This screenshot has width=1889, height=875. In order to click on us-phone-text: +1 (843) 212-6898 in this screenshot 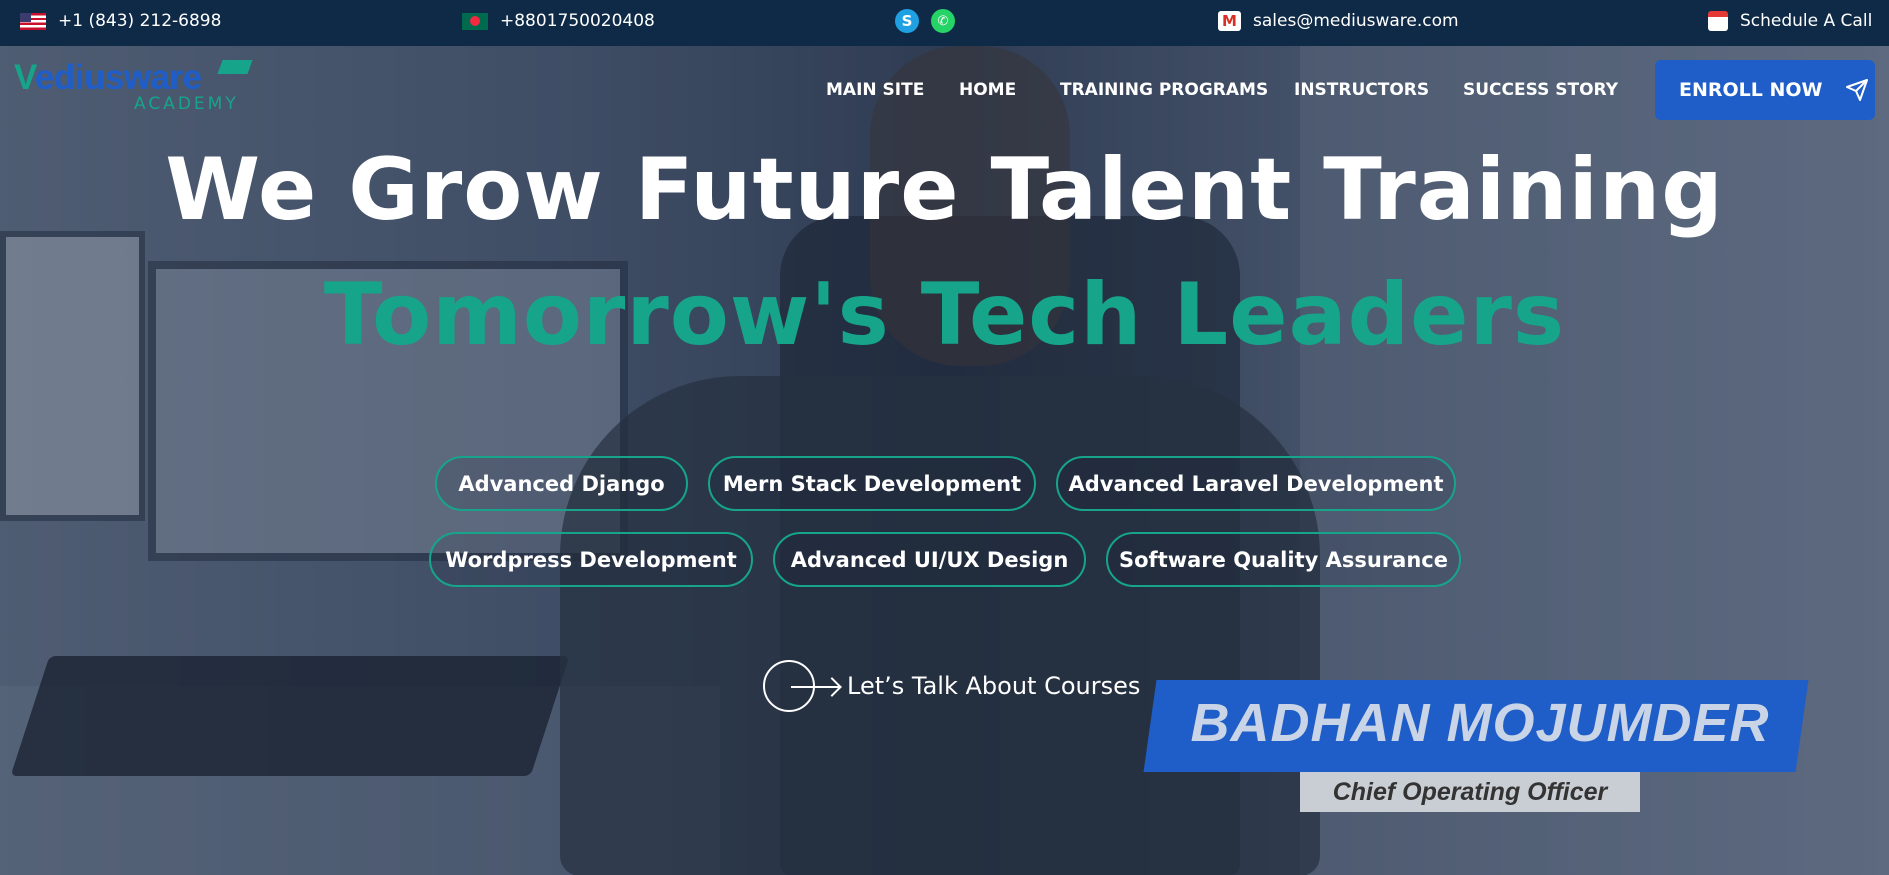, I will do `click(139, 21)`.